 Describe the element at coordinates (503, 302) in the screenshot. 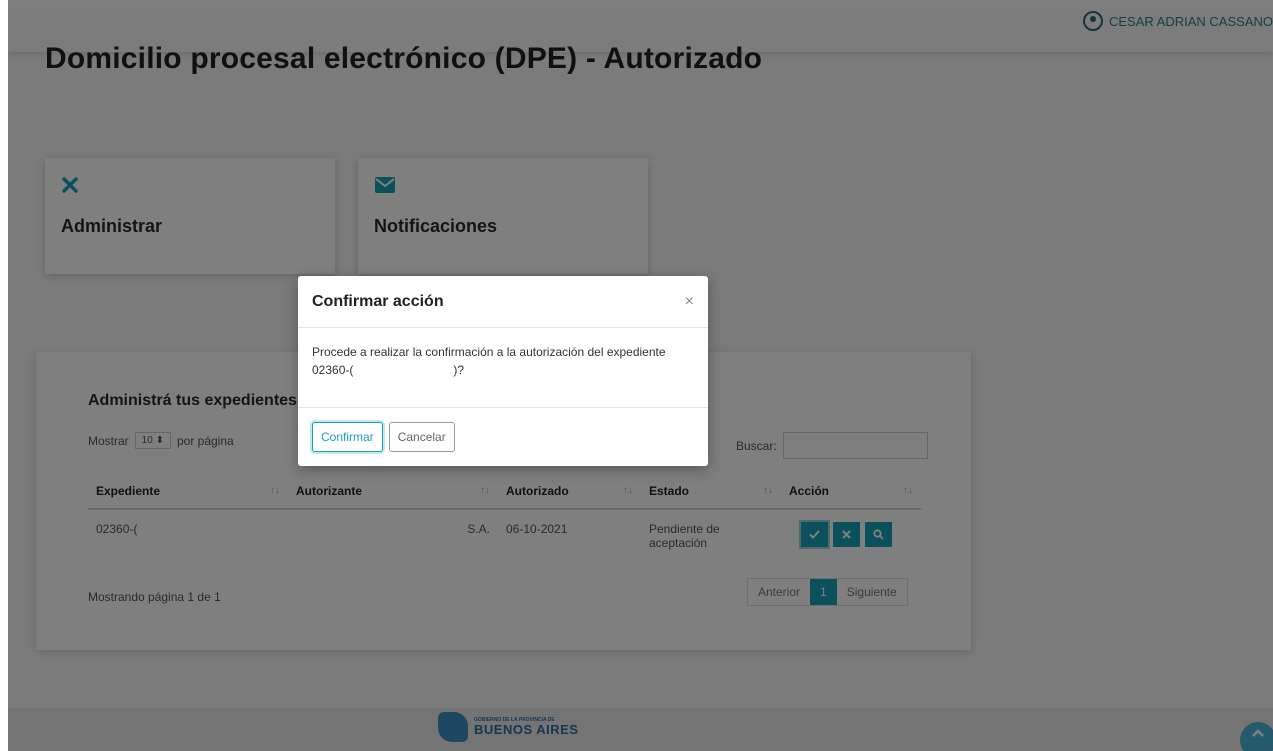

I see `dialog-header: Confirmar acción ×` at that location.